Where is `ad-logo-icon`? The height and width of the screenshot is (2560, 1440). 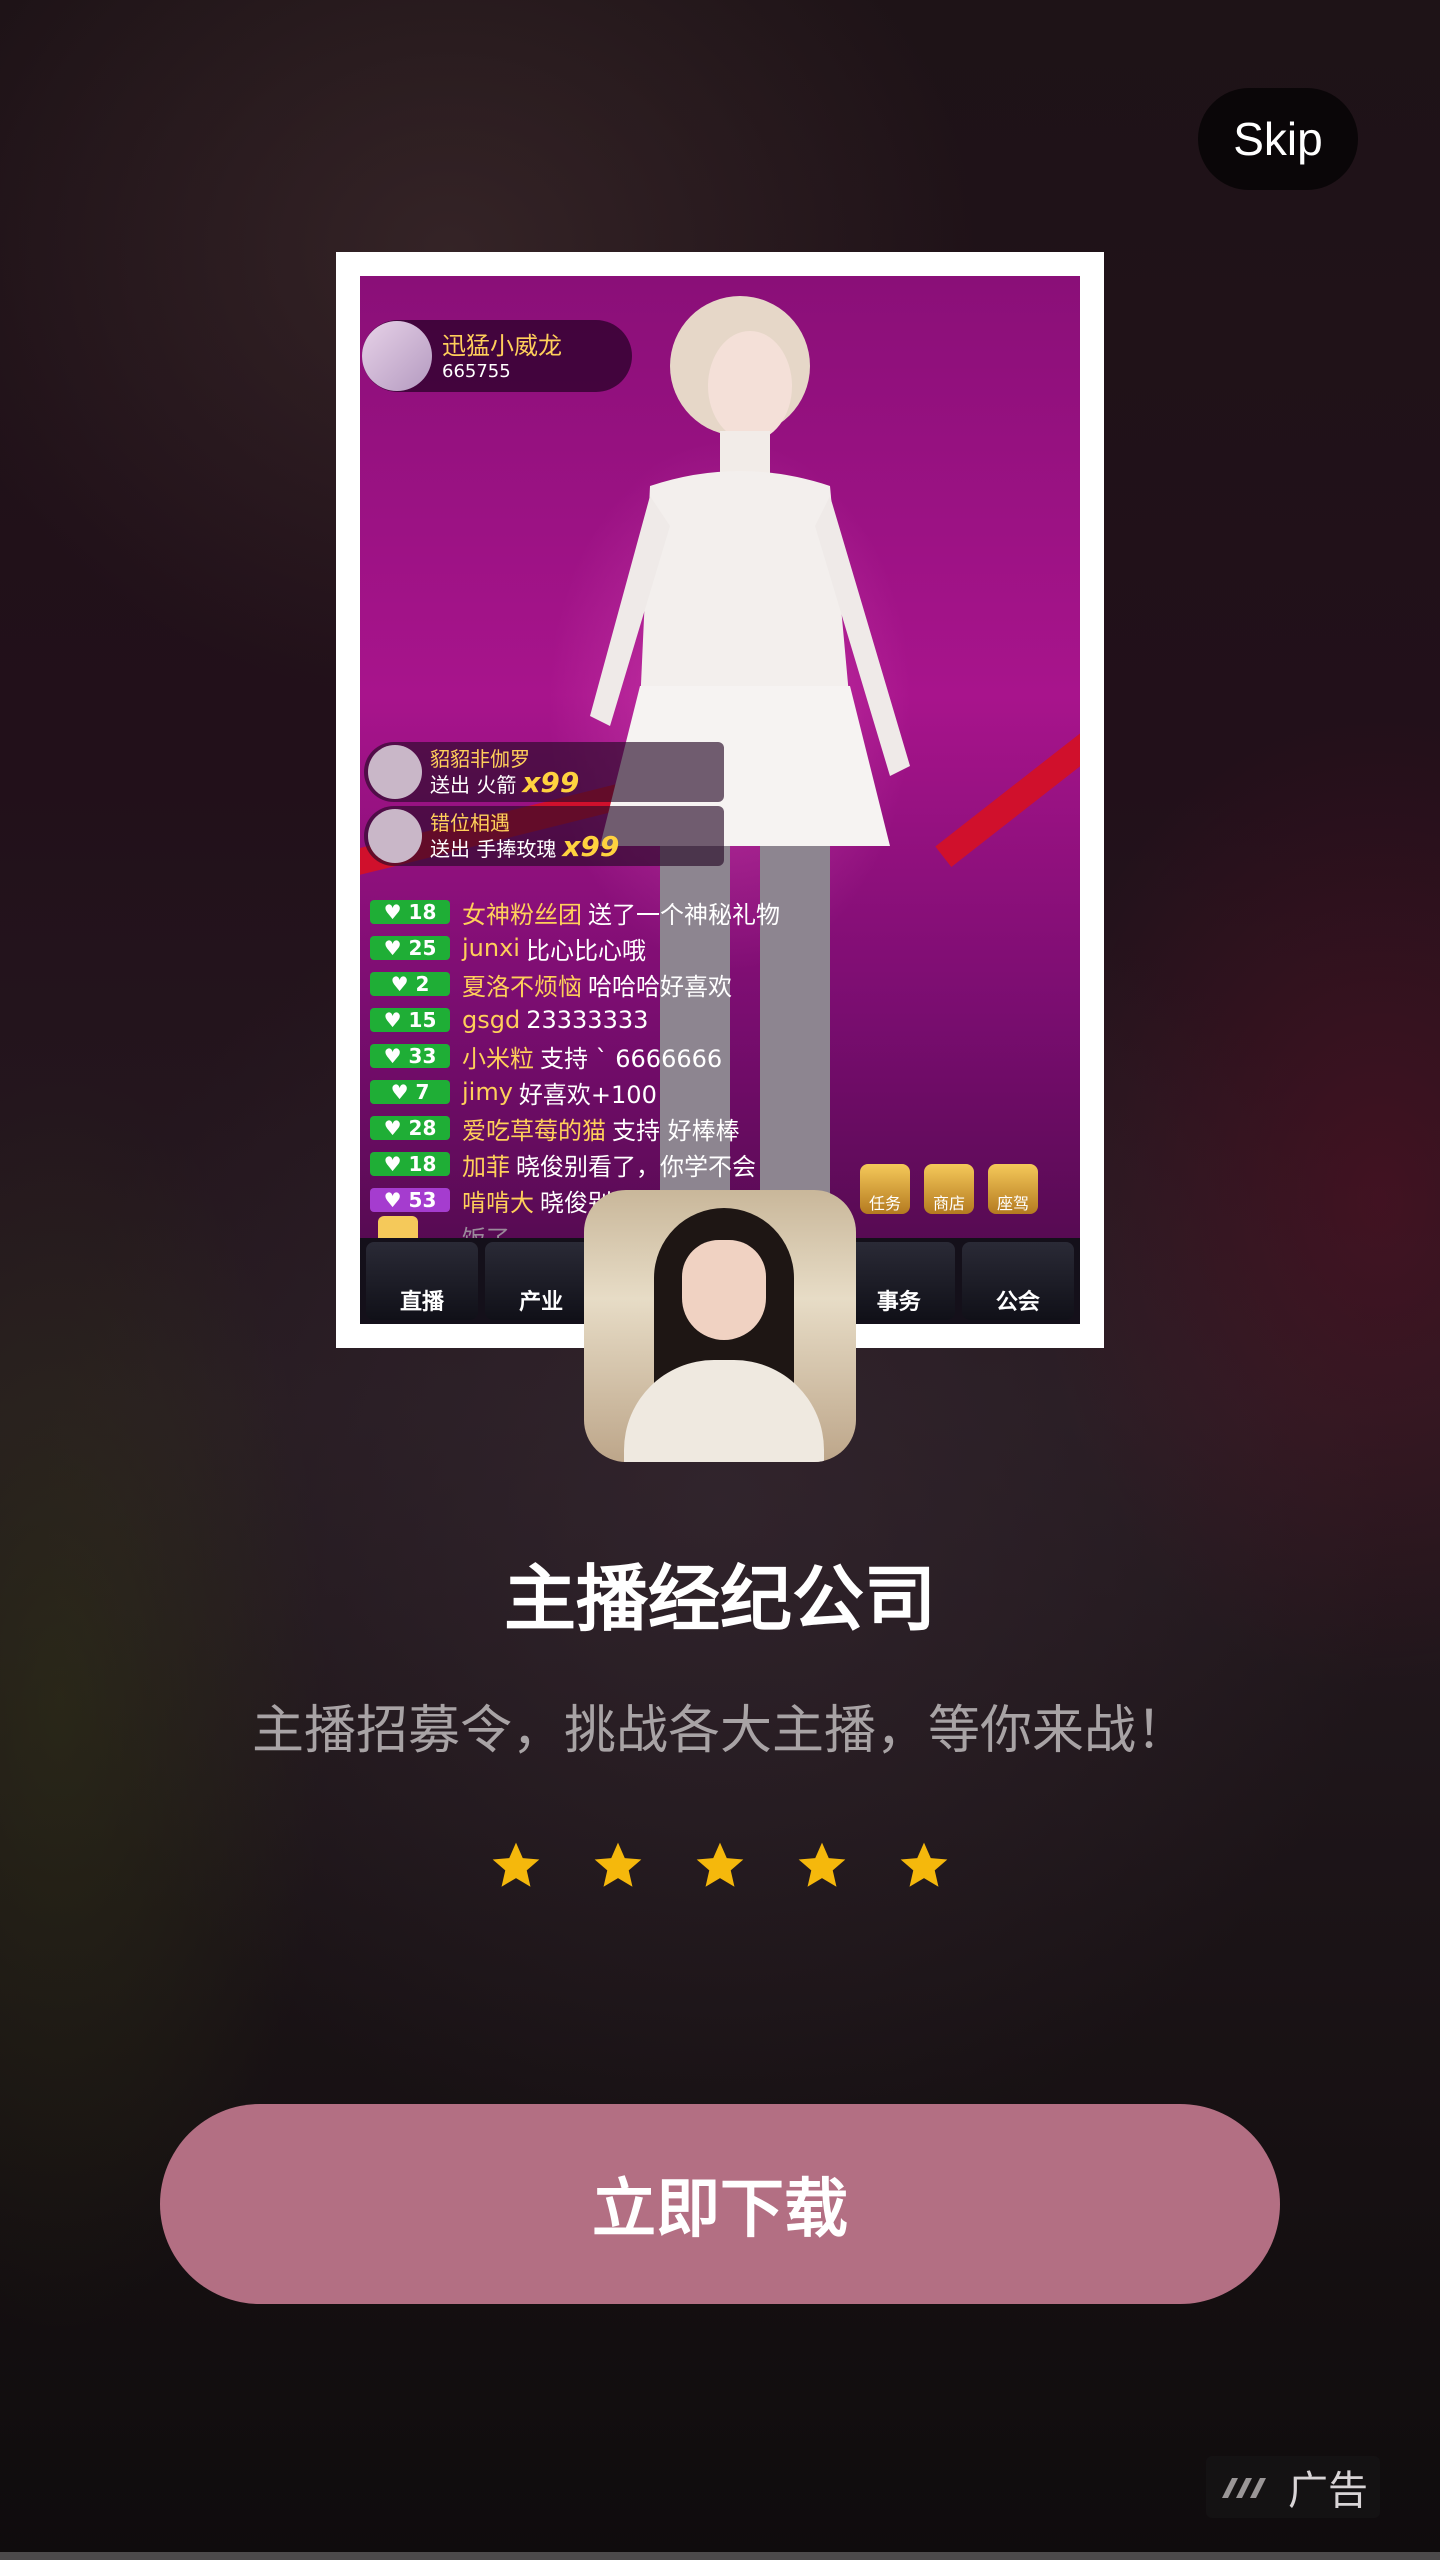
ad-logo-icon is located at coordinates (1244, 2488).